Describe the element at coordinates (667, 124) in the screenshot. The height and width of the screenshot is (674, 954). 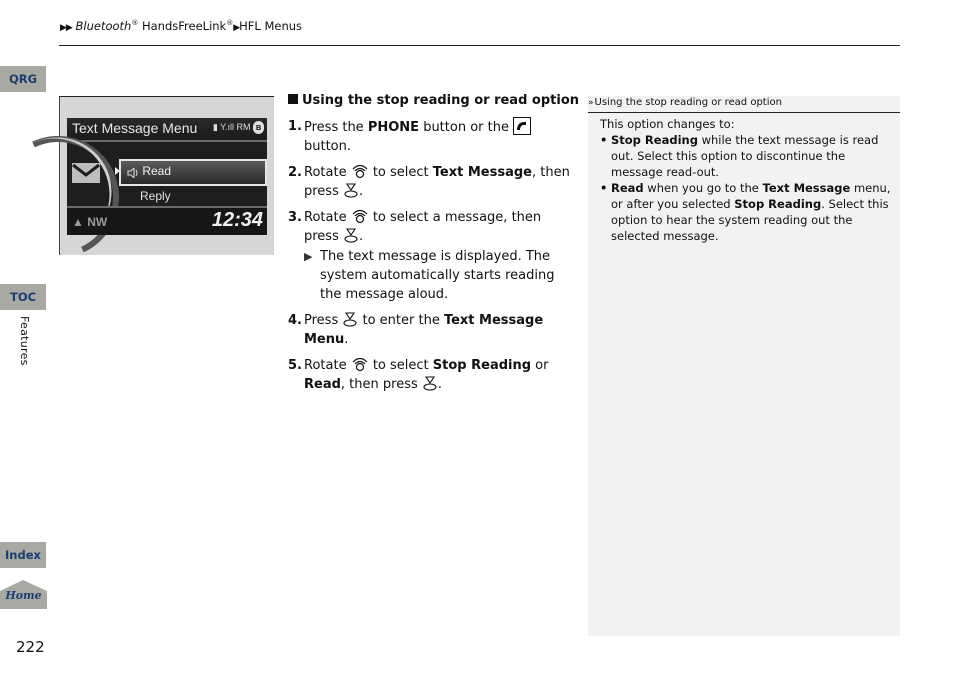
I see `notes-intro: This option changes to:` at that location.